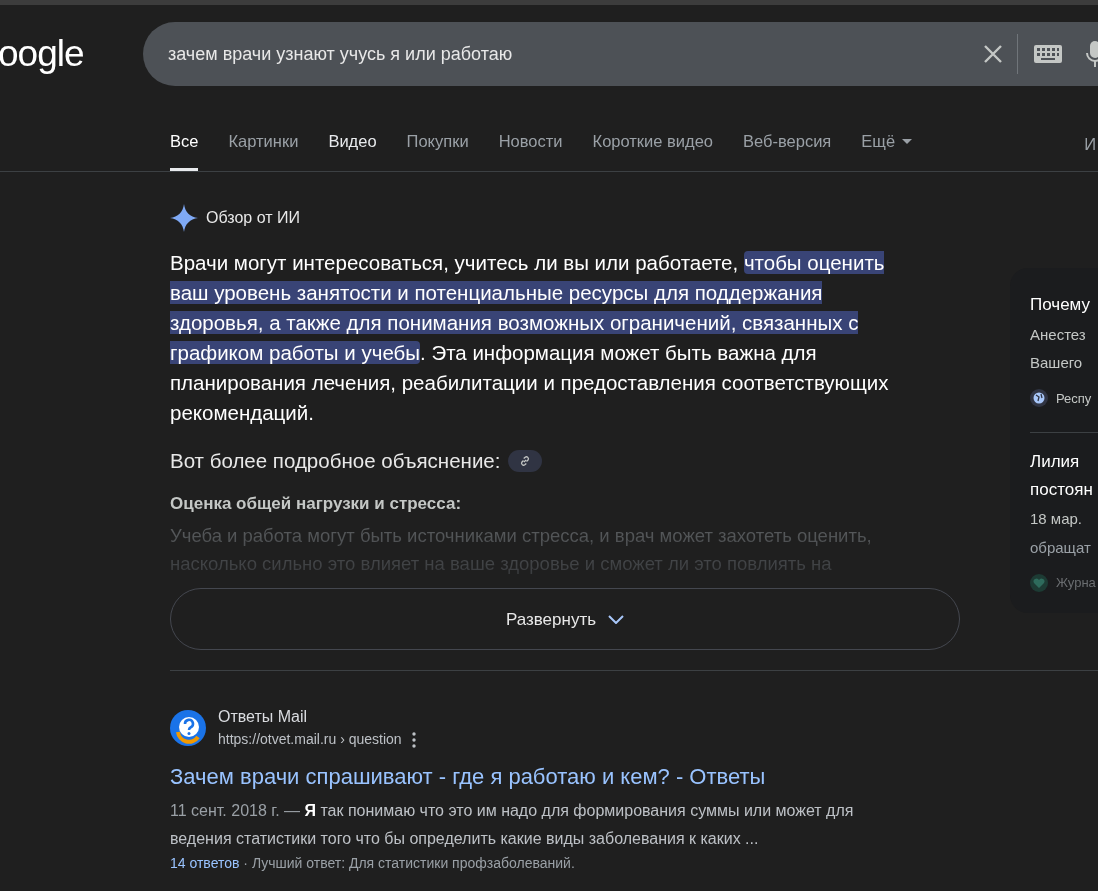  I want to click on link-button, so click(525, 461).